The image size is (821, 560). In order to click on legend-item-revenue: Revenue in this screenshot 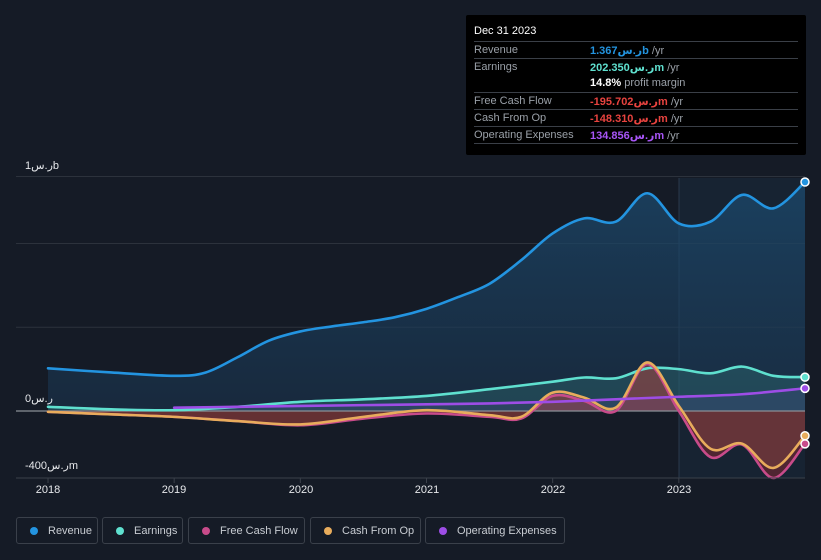, I will do `click(57, 530)`.